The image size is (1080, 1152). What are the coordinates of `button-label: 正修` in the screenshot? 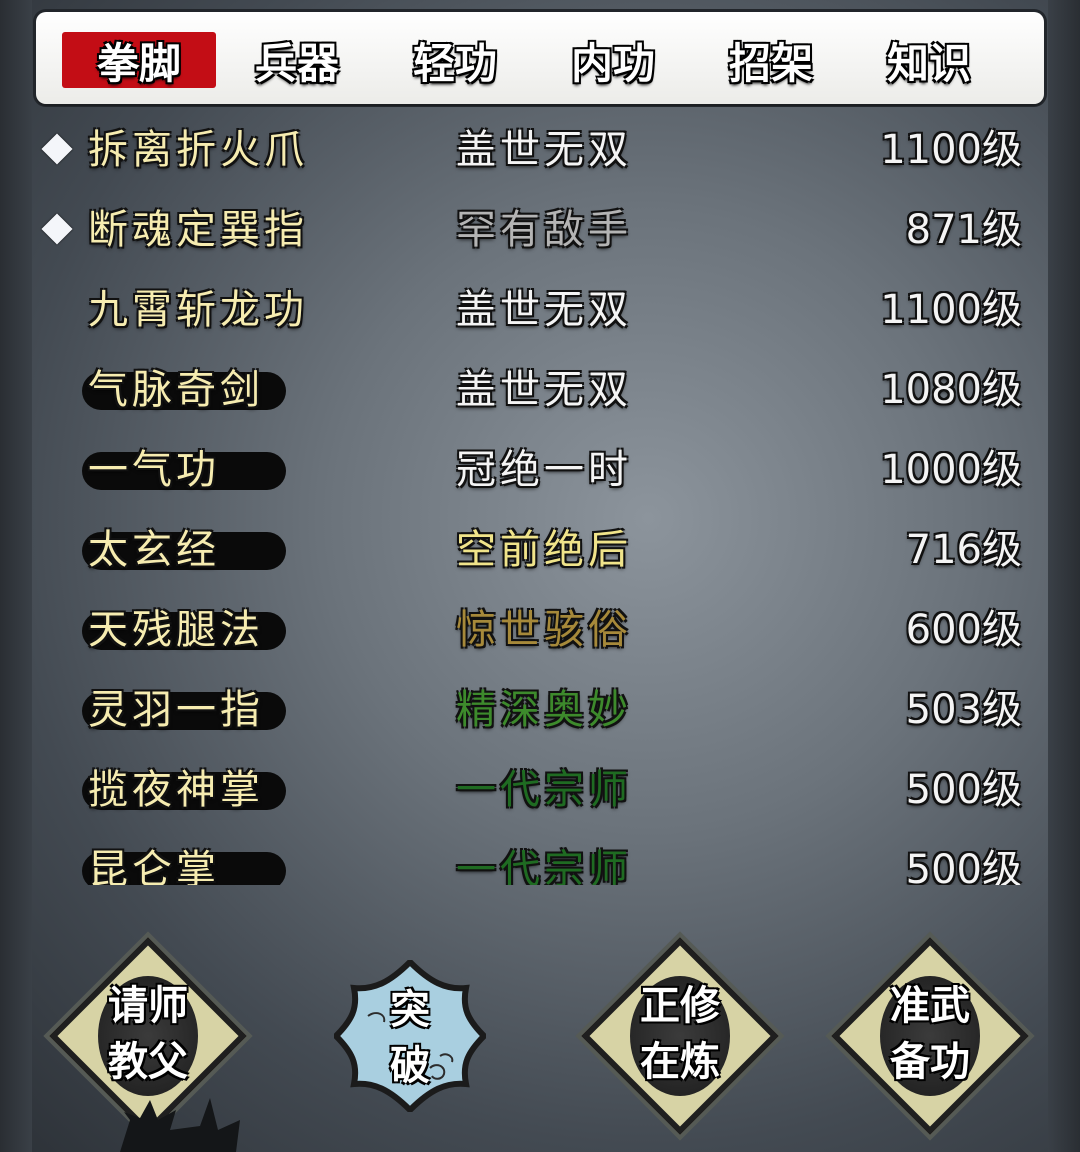 It's located at (680, 1006).